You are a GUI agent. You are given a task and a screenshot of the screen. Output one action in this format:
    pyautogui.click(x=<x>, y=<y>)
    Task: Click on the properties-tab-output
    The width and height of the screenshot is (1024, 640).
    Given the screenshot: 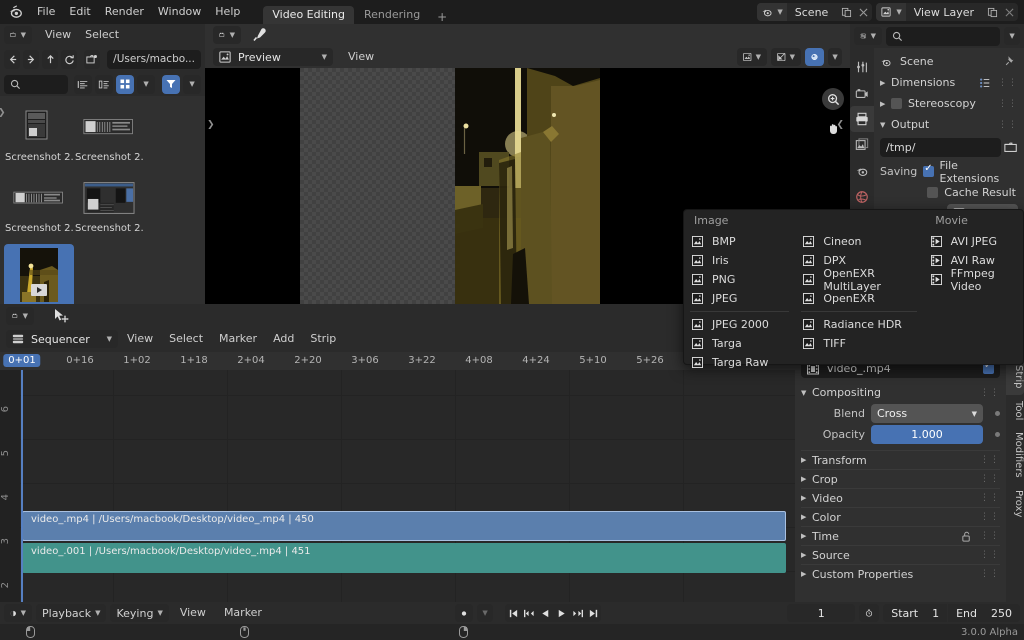 What is the action you would take?
    pyautogui.click(x=862, y=119)
    